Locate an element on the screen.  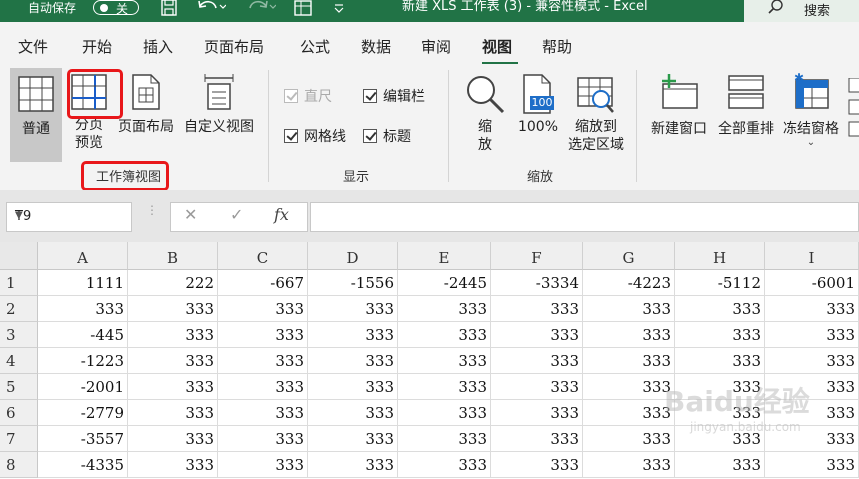
arrange-all-button: 全部重排 is located at coordinates (746, 115).